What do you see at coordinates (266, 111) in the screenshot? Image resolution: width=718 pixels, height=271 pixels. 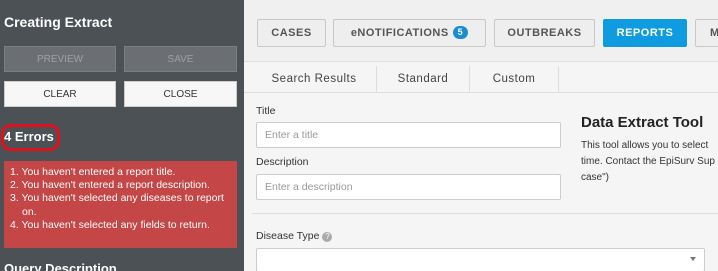 I see `title-label: Title` at bounding box center [266, 111].